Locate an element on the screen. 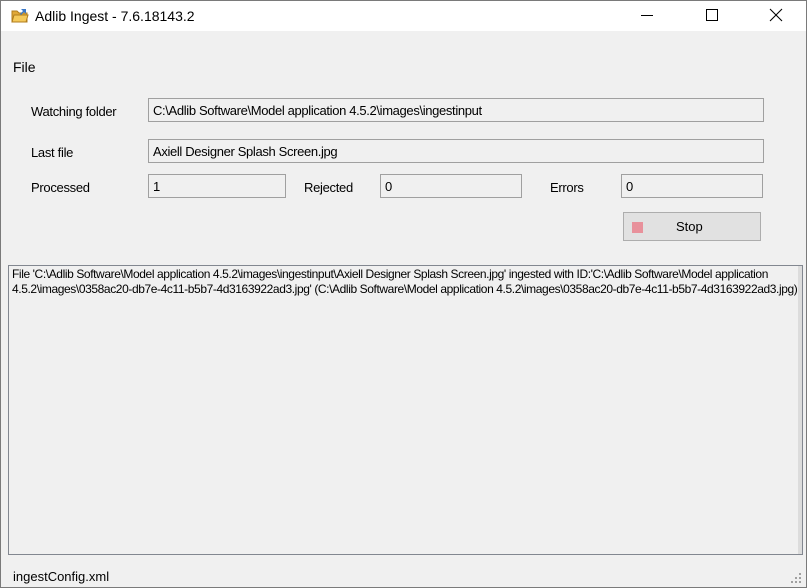  last-file-field: Axiell Designer Splash Screen.jpg is located at coordinates (456, 151).